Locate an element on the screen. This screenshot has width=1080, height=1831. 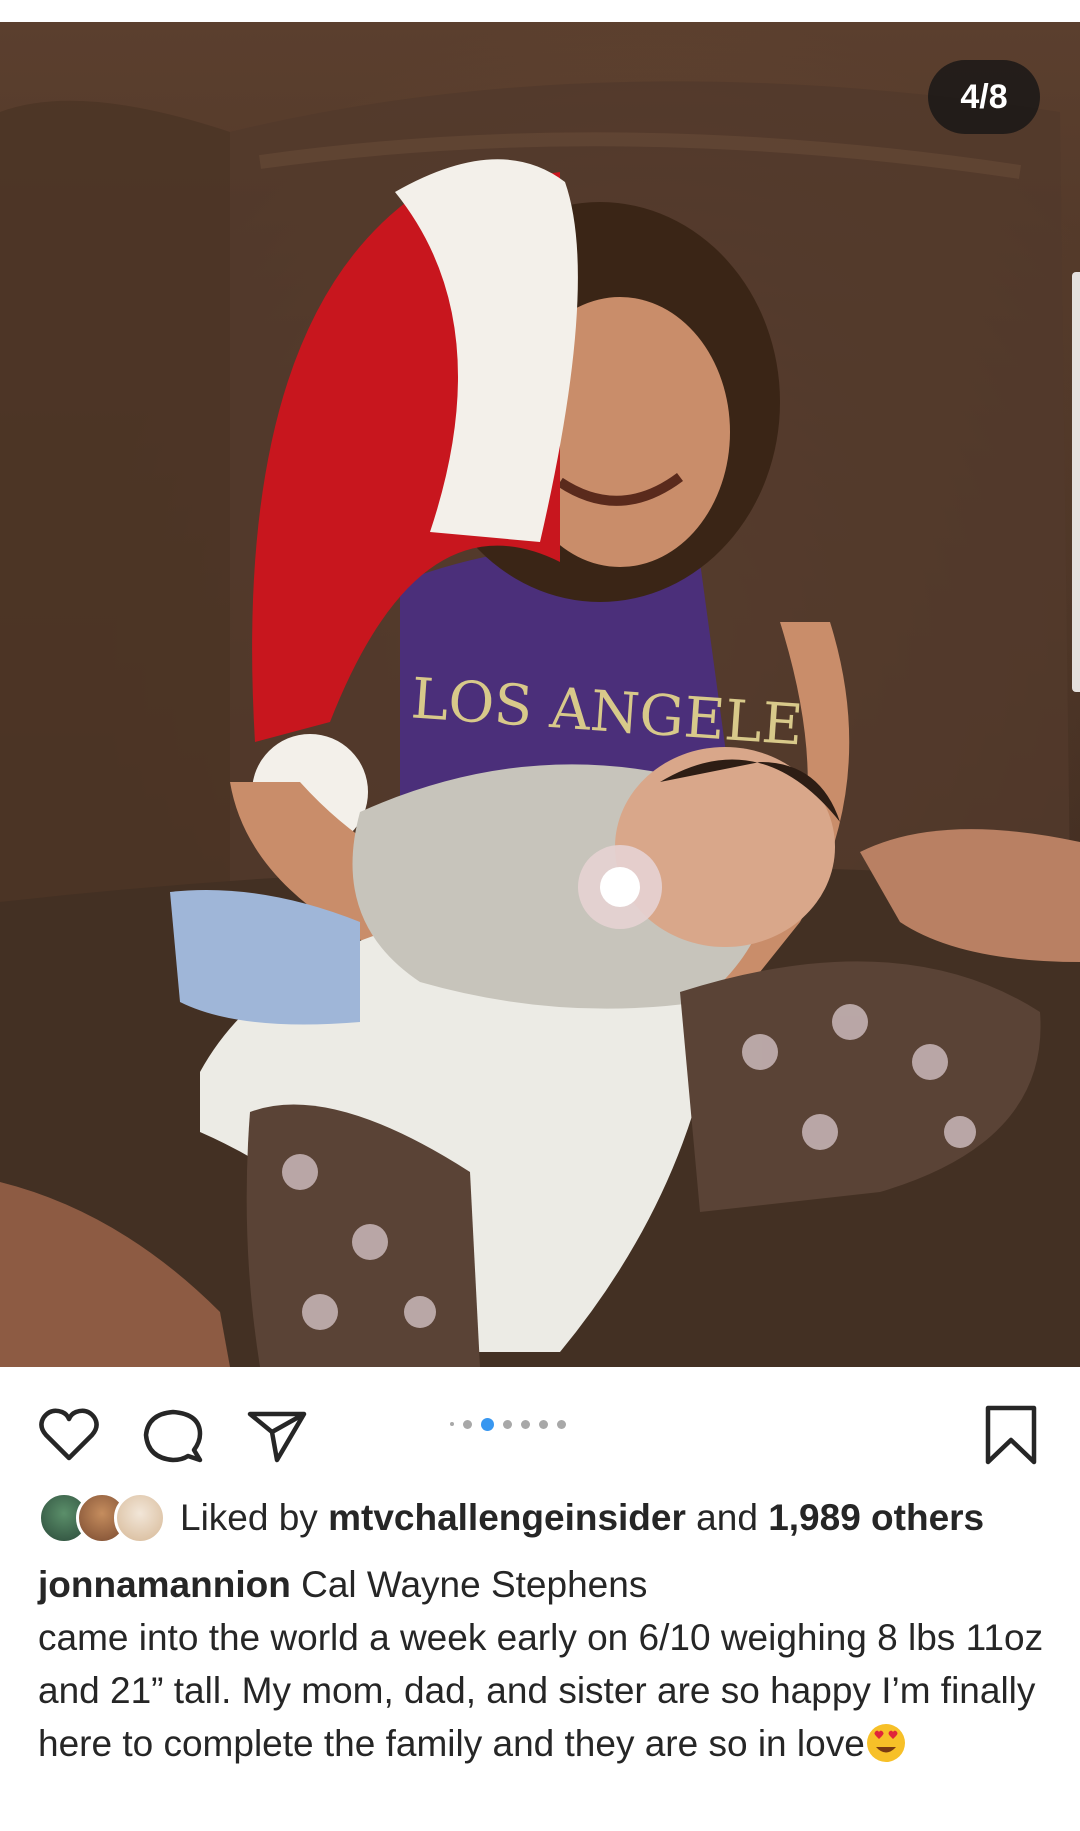
image-counter-badge: 4/8 is located at coordinates (984, 97).